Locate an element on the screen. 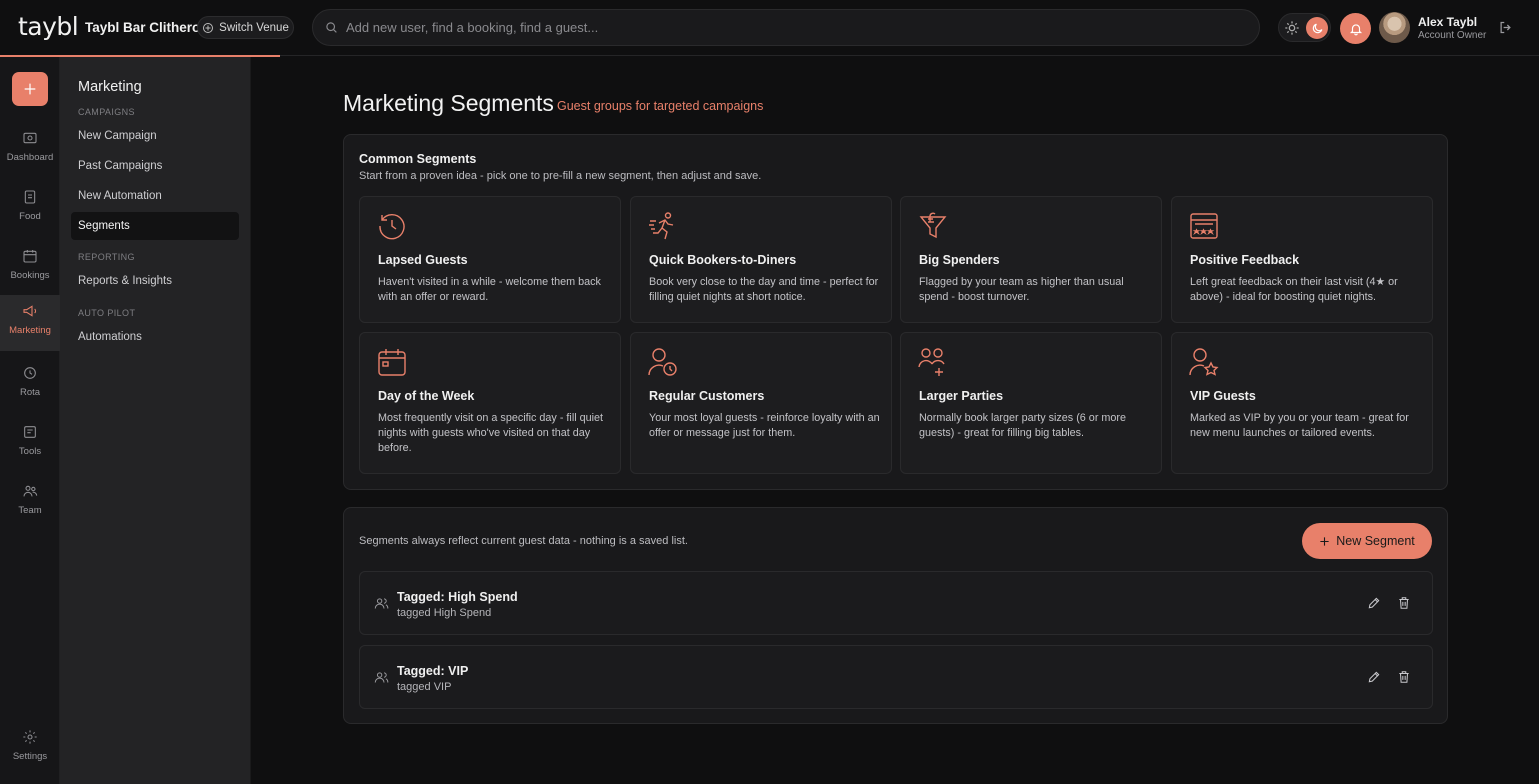 This screenshot has height=784, width=1539. rail-label-settings: Settings is located at coordinates (30, 756).